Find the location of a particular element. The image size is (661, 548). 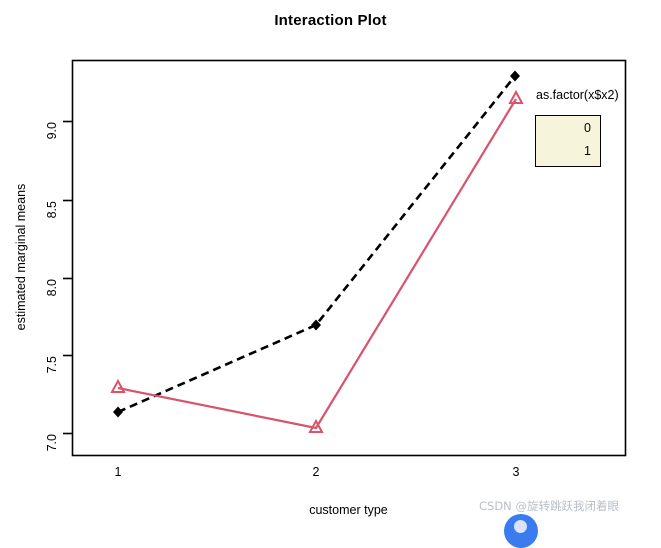

x-tick-label: 2 is located at coordinates (316, 472).